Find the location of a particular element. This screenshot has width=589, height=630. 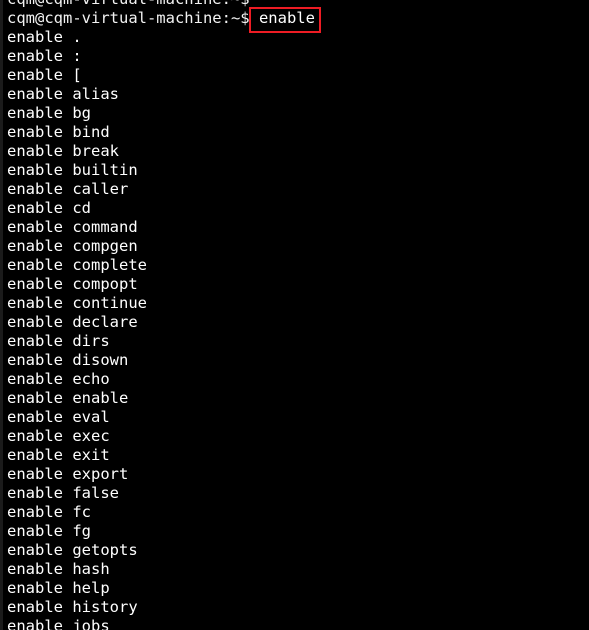

terminal-output-line: enable disown is located at coordinates (68, 360).